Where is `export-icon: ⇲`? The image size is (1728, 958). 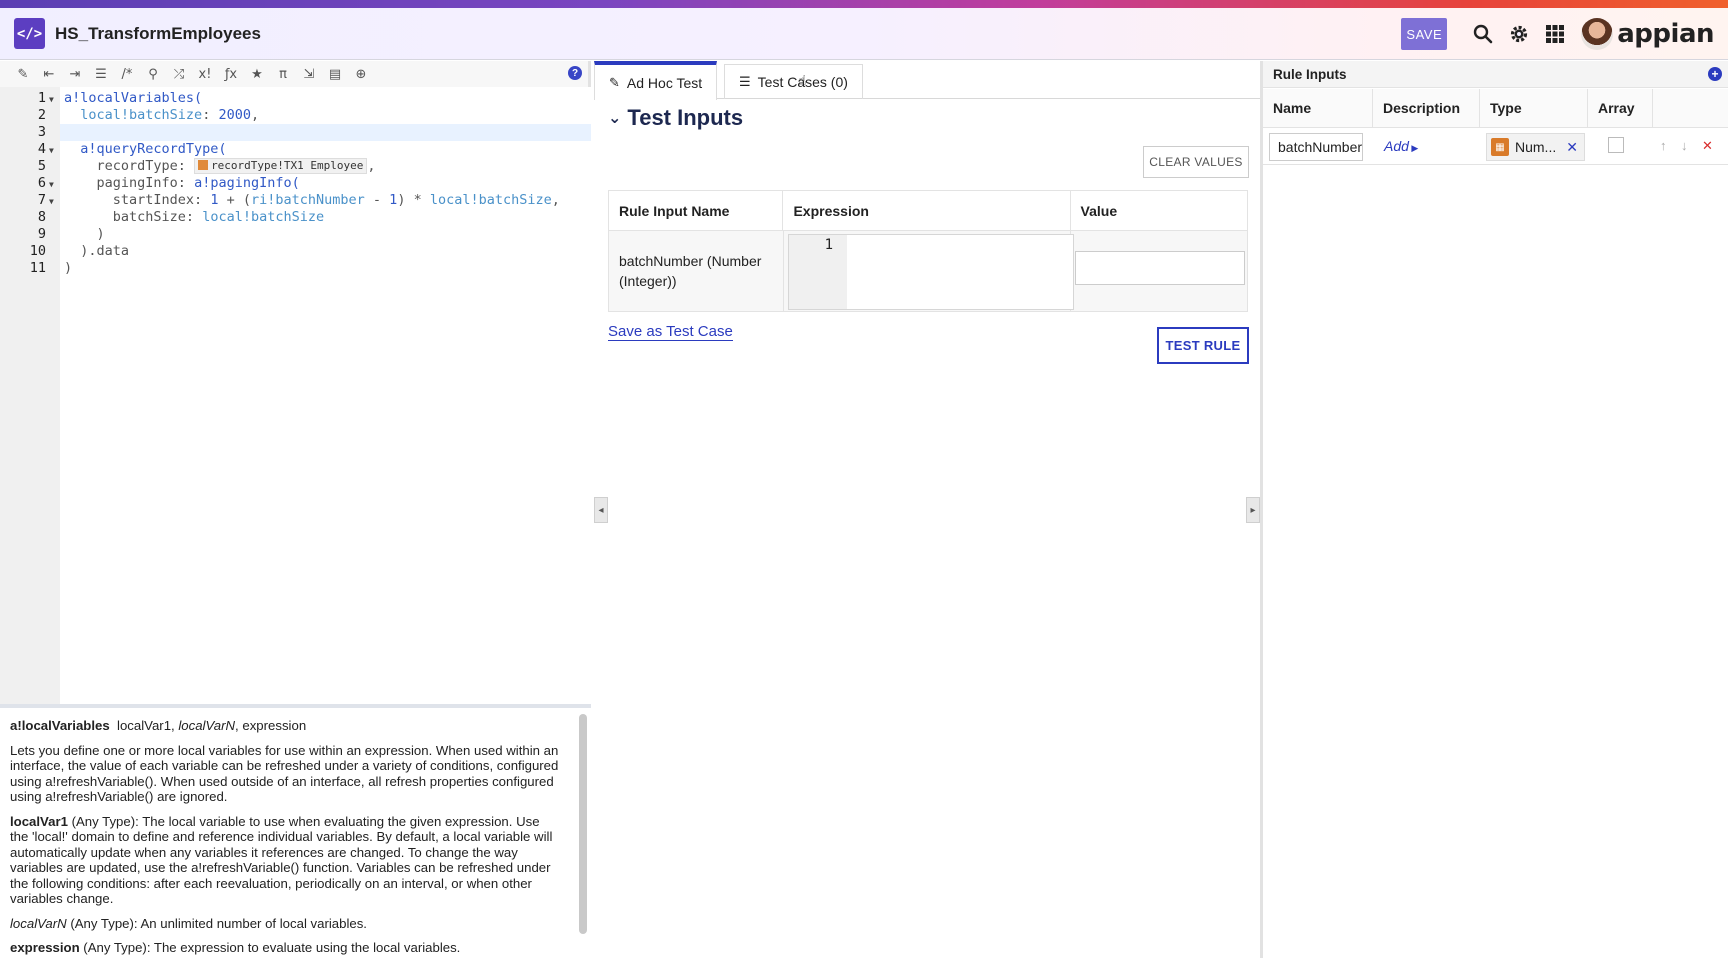 export-icon: ⇲ is located at coordinates (309, 74).